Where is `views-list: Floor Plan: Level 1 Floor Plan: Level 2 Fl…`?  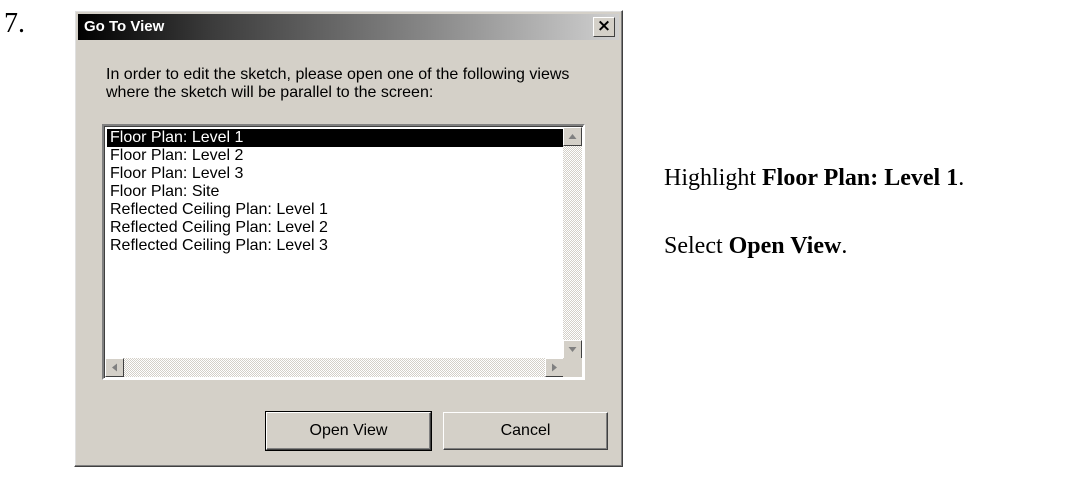
views-list: Floor Plan: Level 1 Floor Plan: Level 2 Fl… is located at coordinates (336, 192).